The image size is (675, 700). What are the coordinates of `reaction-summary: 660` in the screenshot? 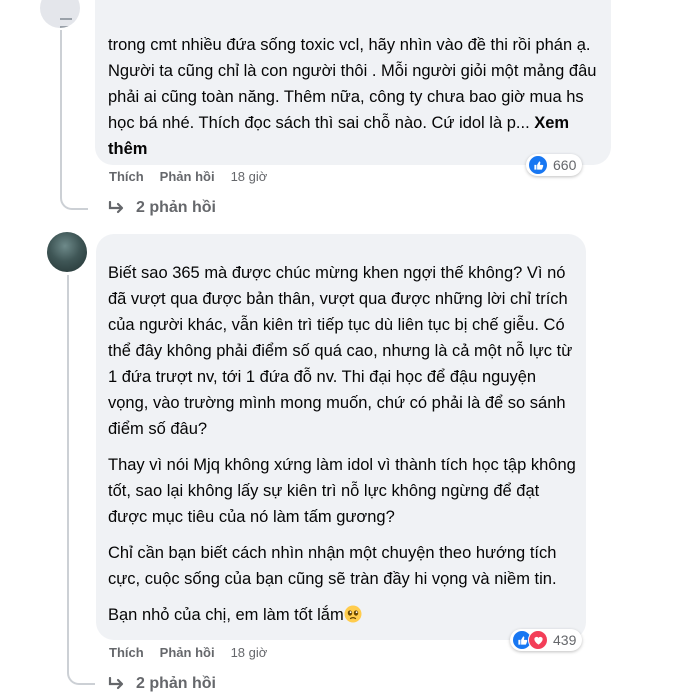 It's located at (554, 165).